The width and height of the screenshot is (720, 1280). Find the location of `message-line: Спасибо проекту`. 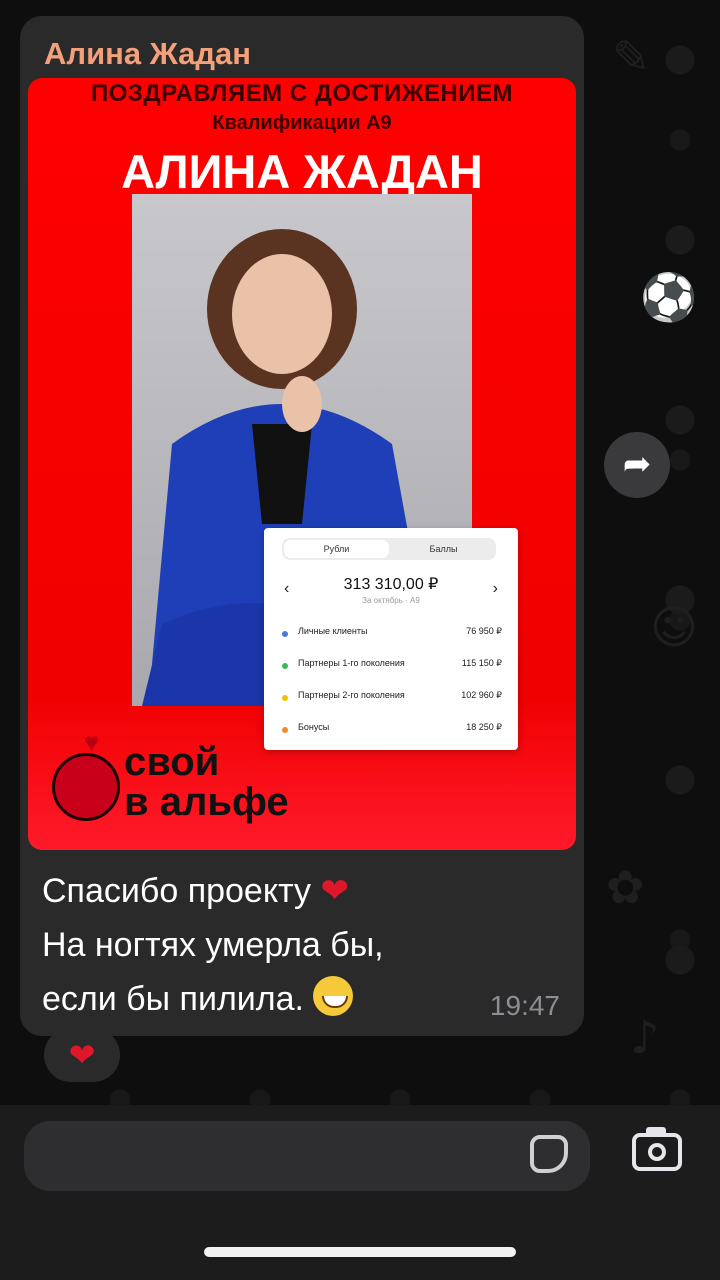

message-line: Спасибо проекту is located at coordinates (177, 891).